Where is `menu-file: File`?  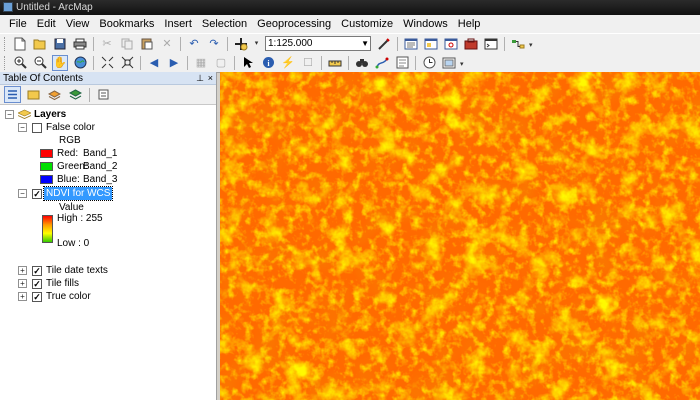 menu-file: File is located at coordinates (18, 24).